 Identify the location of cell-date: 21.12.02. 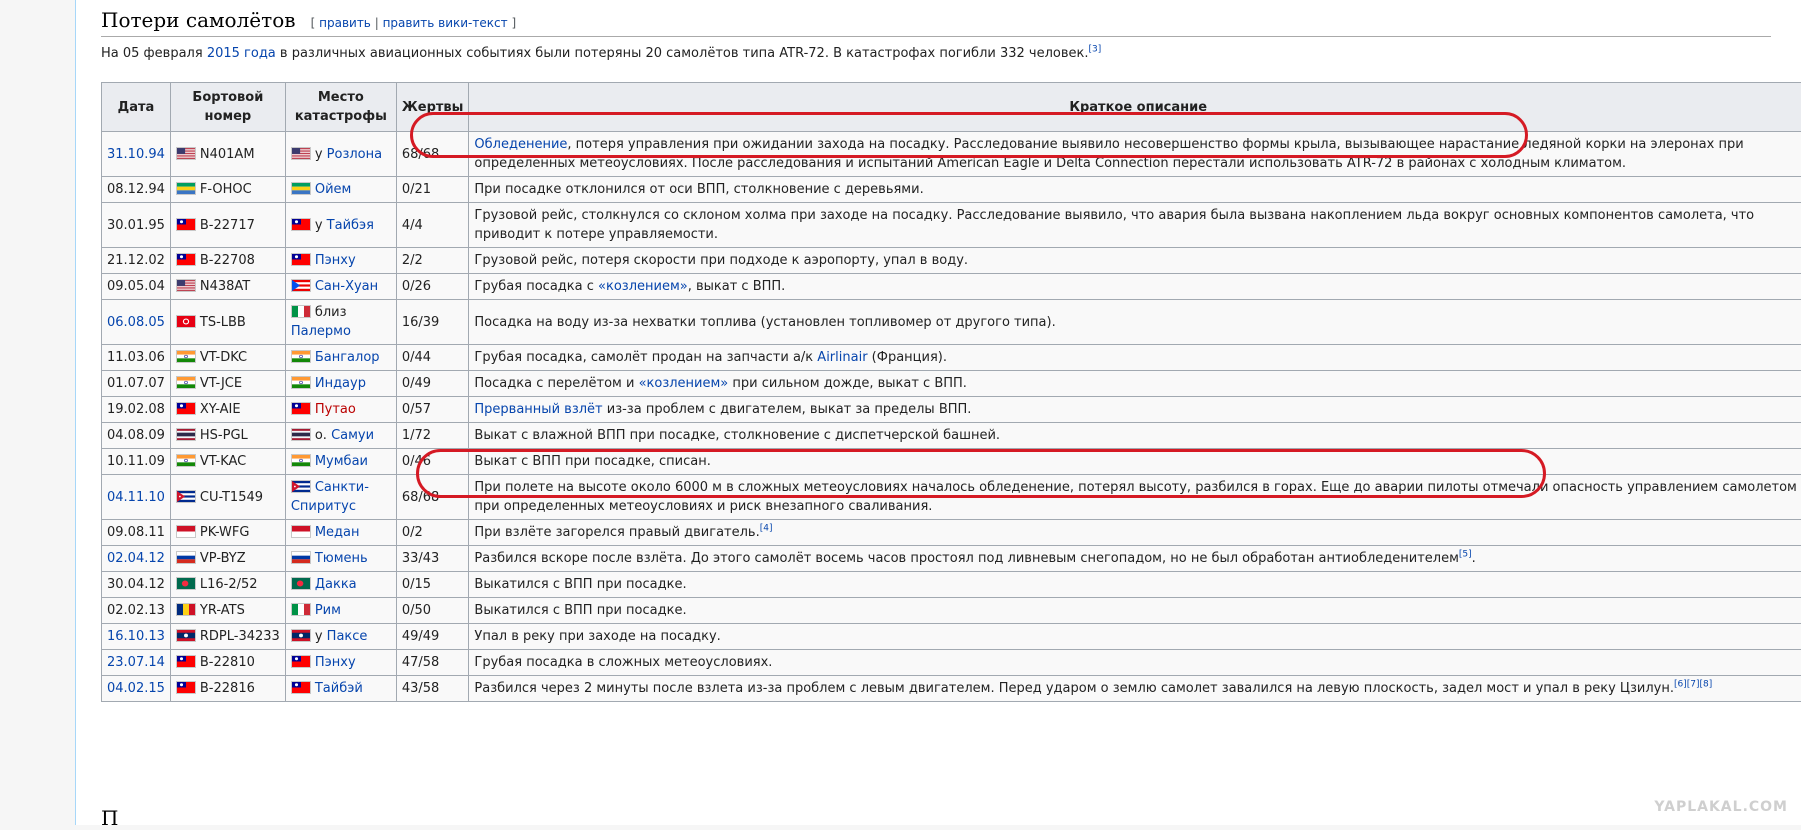
(136, 261).